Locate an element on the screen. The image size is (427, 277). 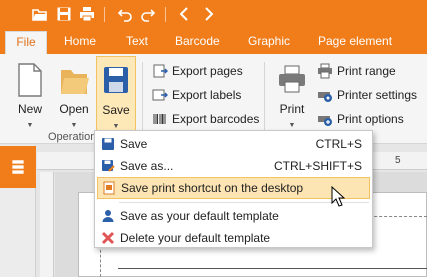
save-button: Save ▼ is located at coordinates (116, 98).